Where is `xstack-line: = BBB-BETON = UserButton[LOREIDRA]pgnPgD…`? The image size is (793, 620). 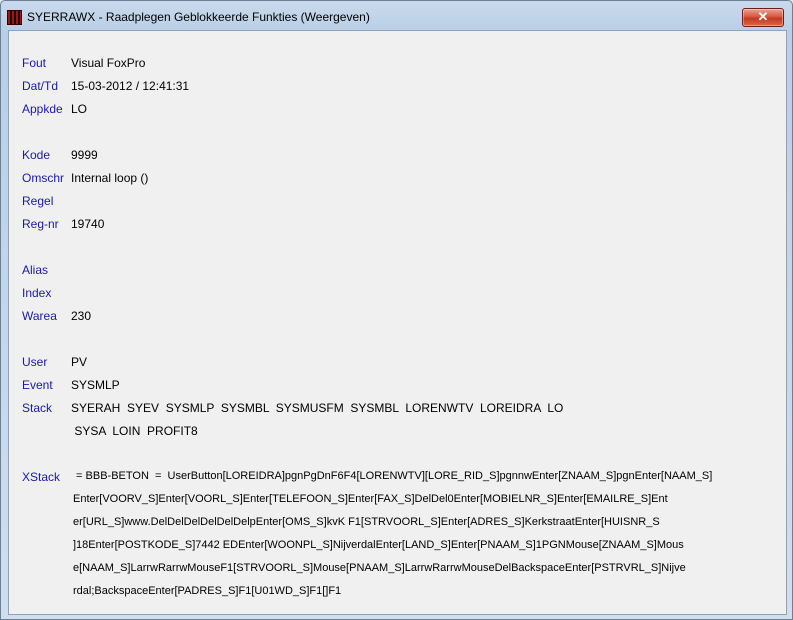 xstack-line: = BBB-BETON = UserButton[LOREIDRA]pgnPgD… is located at coordinates (393, 476).